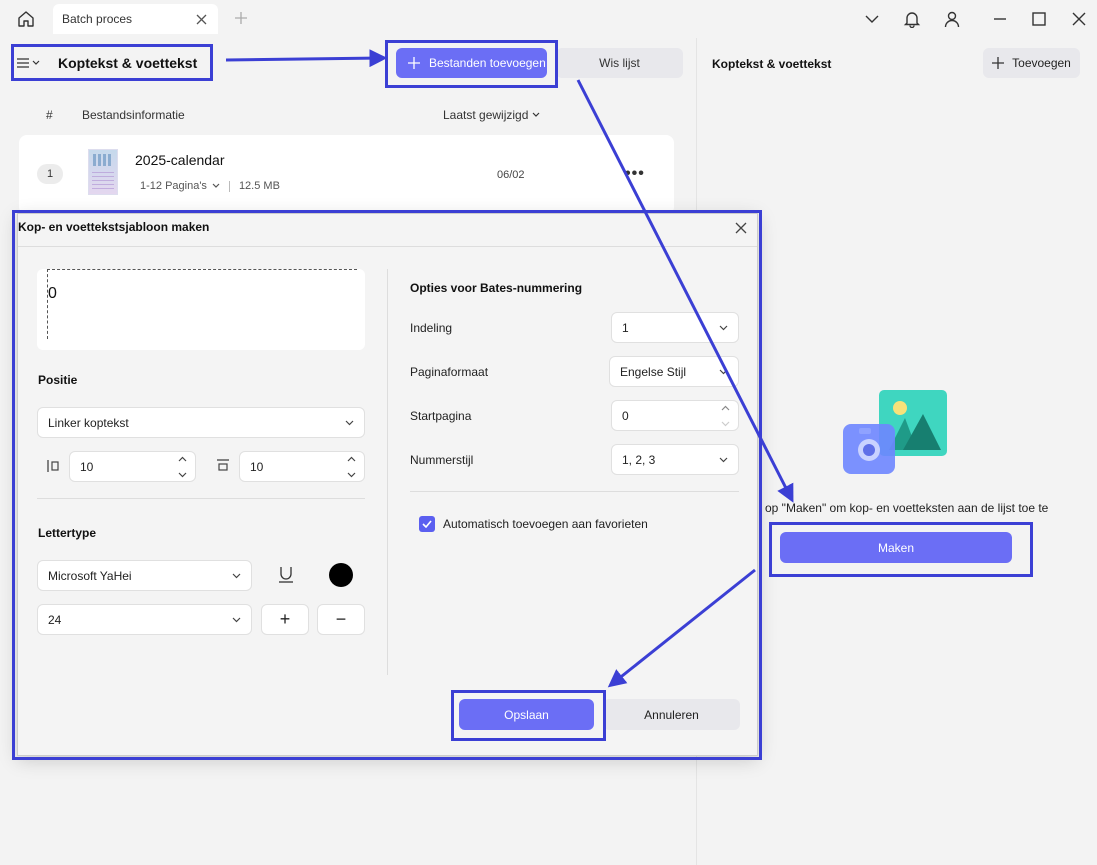  Describe the element at coordinates (210, 186) in the screenshot. I see `file-meta: 1-12 Pagina's 12.5 MB` at that location.